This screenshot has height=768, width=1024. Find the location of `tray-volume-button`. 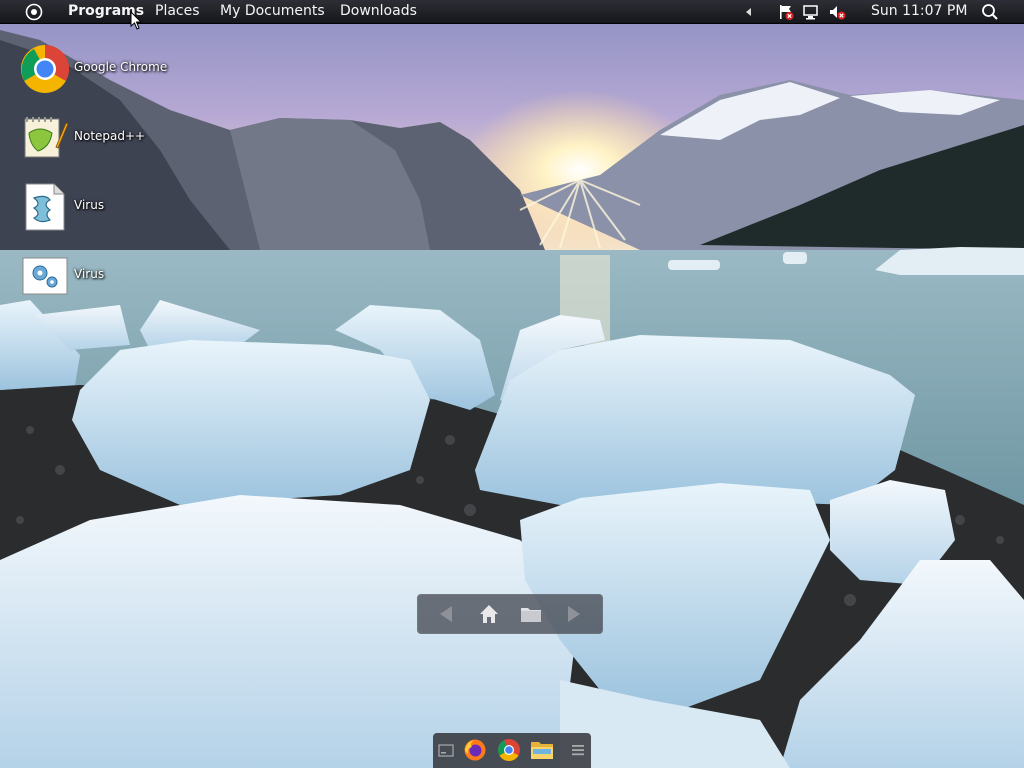

tray-volume-button is located at coordinates (837, 12).